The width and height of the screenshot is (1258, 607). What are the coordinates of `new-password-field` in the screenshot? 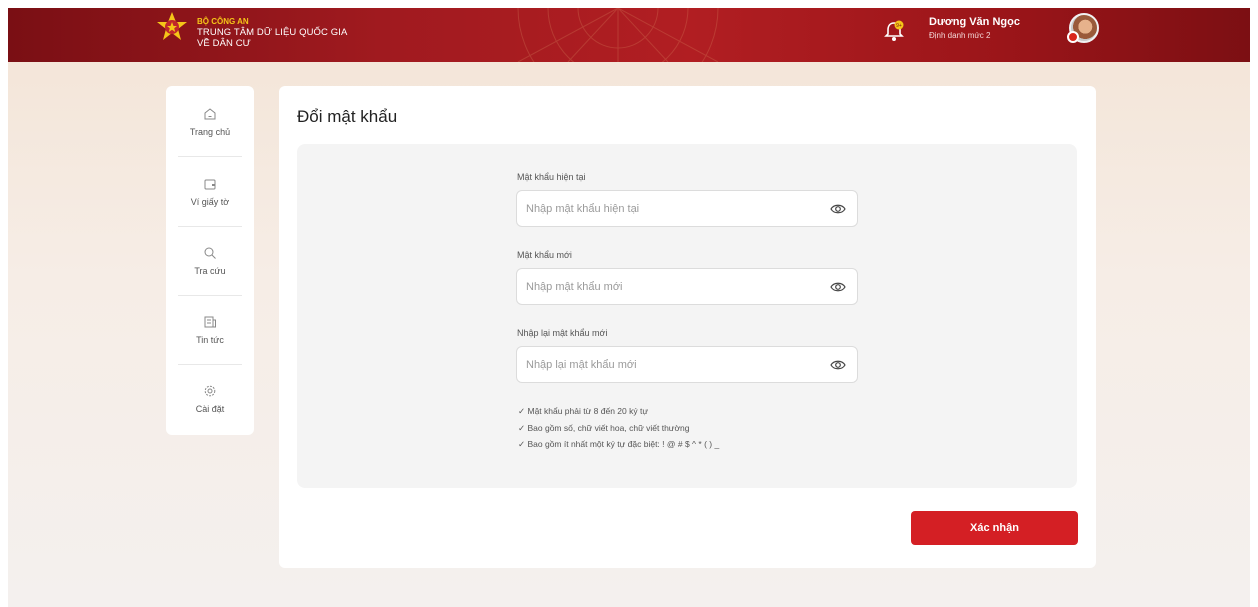 It's located at (687, 286).